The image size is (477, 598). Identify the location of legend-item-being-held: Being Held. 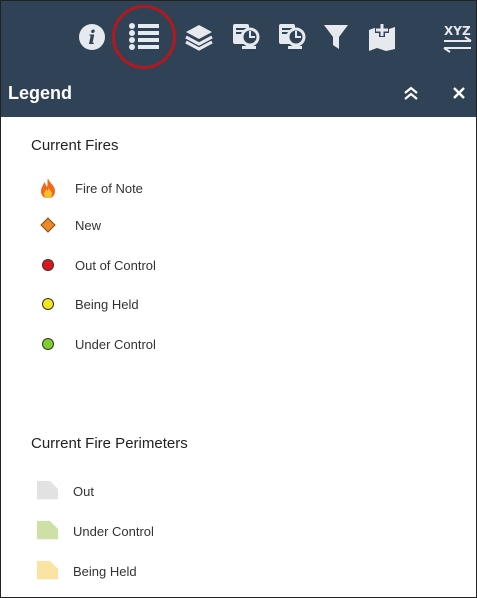
(187, 304).